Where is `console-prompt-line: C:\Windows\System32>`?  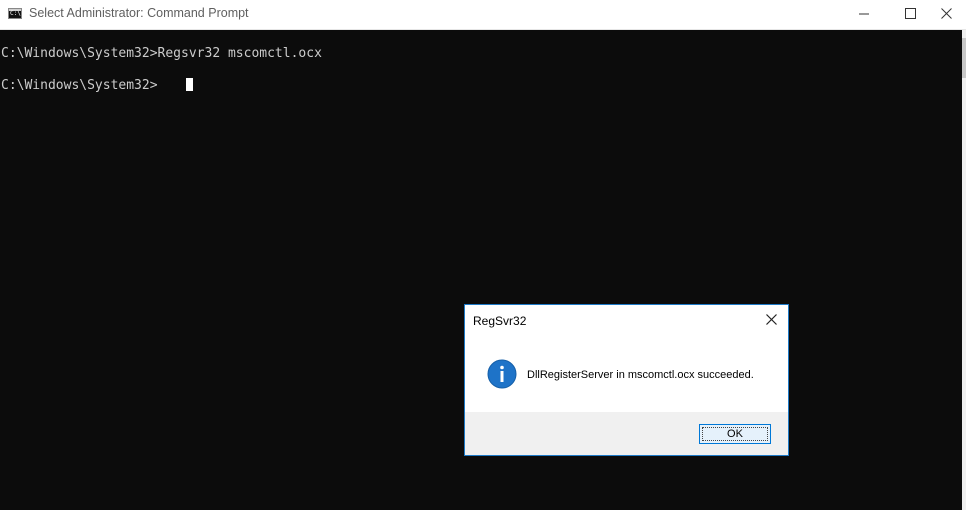 console-prompt-line: C:\Windows\System32> is located at coordinates (97, 86).